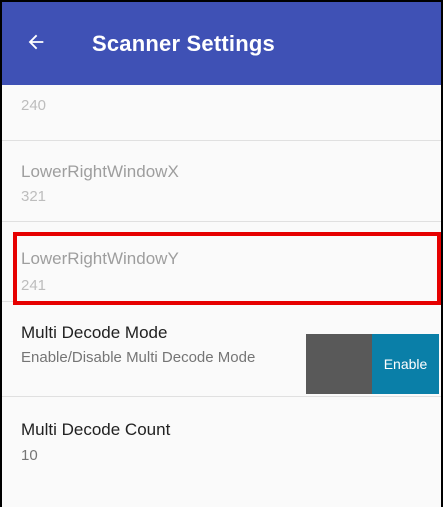 This screenshot has height=507, width=443. What do you see at coordinates (100, 258) in the screenshot?
I see `setting-title: LowerRightWindowY` at bounding box center [100, 258].